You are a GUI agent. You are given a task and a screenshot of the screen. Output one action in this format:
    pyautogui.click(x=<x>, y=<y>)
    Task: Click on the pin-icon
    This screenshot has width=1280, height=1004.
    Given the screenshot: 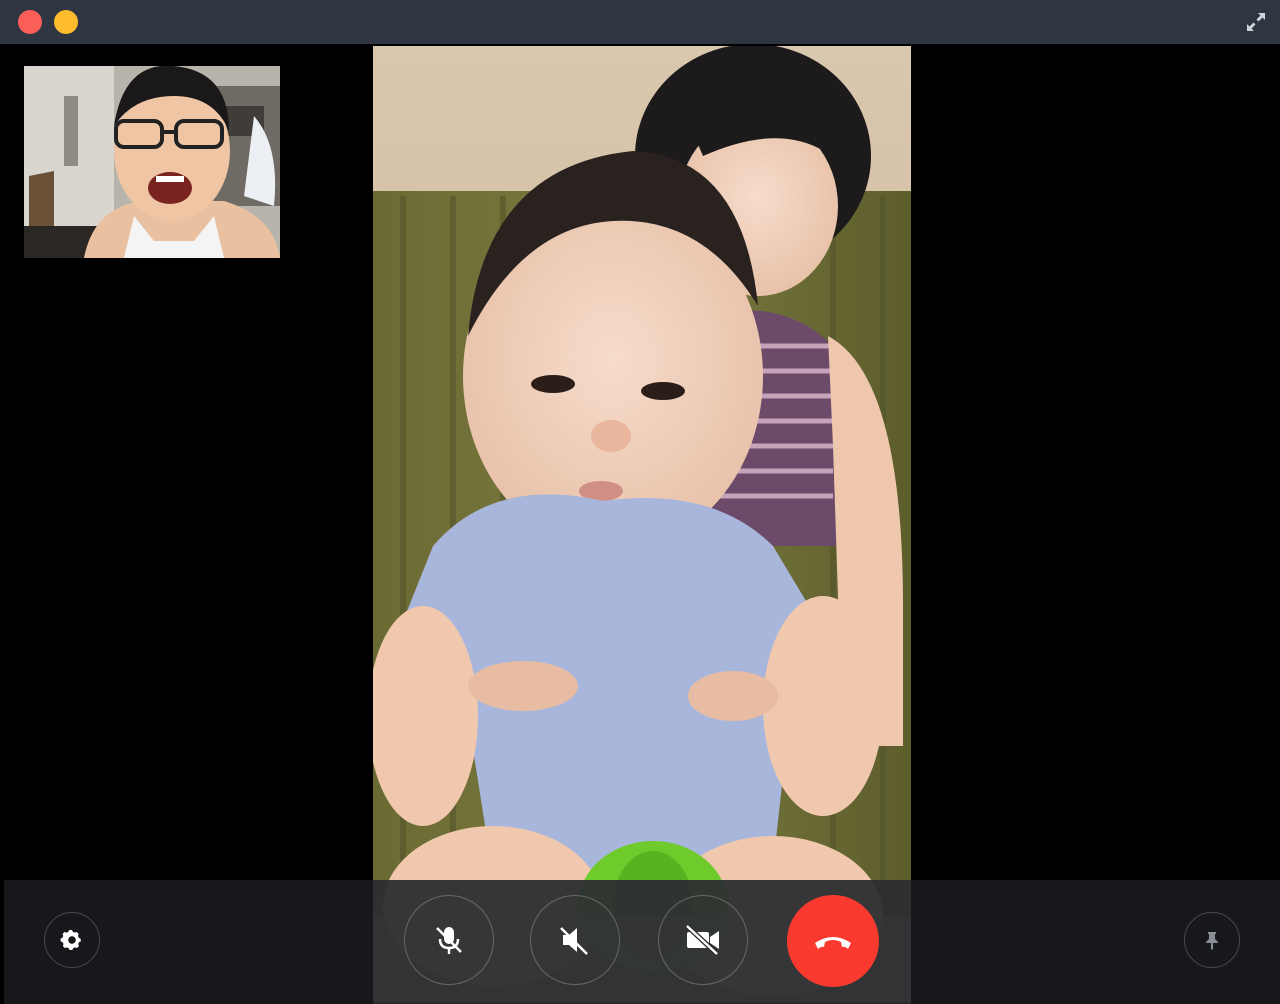 What is the action you would take?
    pyautogui.click(x=1212, y=941)
    